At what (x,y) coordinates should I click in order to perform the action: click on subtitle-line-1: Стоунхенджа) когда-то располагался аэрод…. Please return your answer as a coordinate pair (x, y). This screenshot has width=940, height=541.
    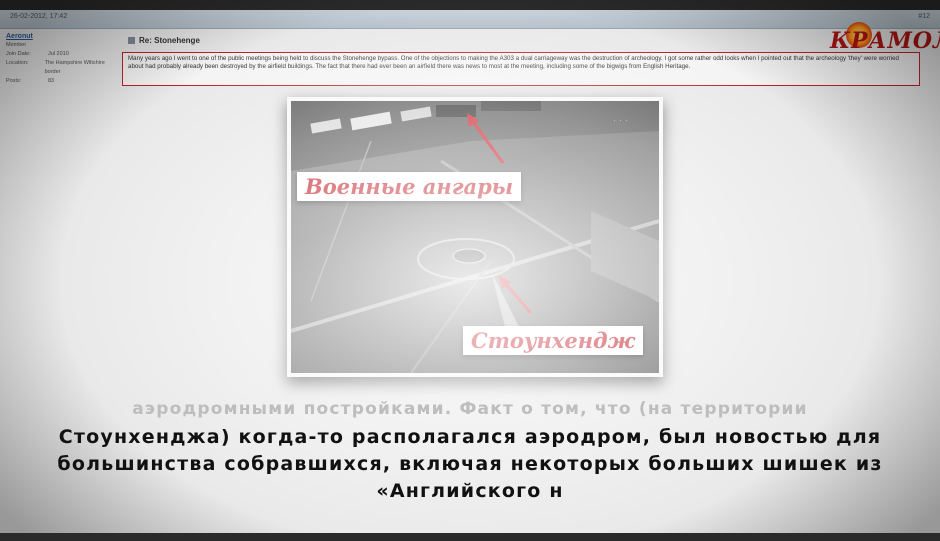
    Looking at the image, I should click on (470, 437).